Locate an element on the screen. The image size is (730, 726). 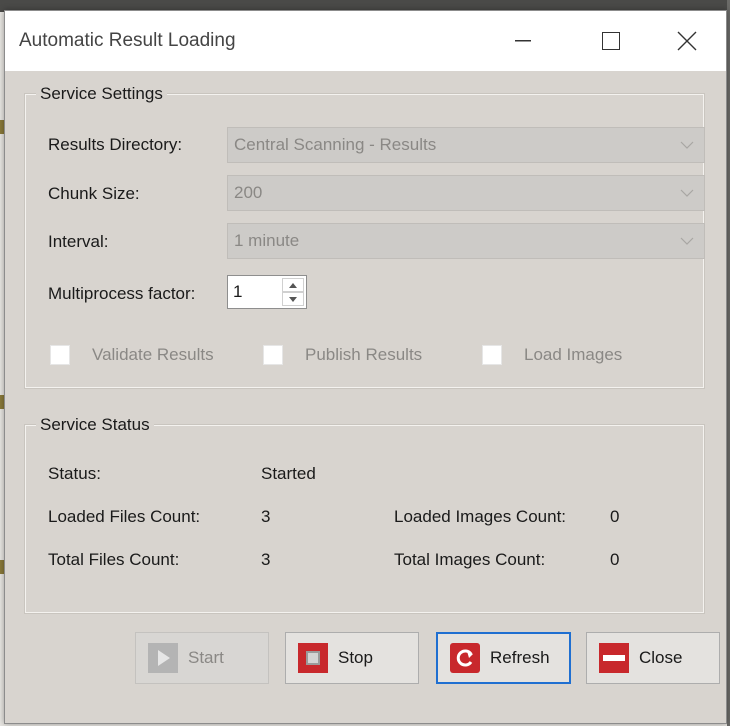
multiprocess-factor-label: Multiprocess factor: is located at coordinates (122, 293).